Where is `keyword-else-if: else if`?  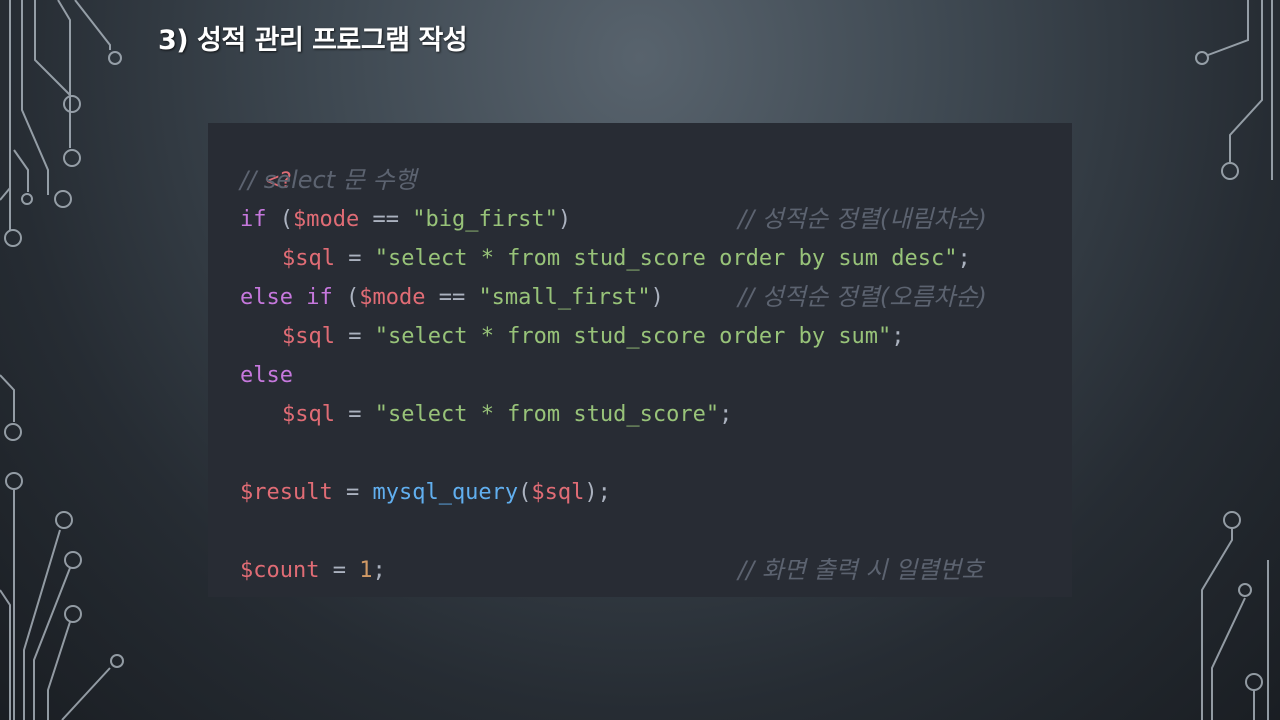
keyword-else-if: else if is located at coordinates (286, 297).